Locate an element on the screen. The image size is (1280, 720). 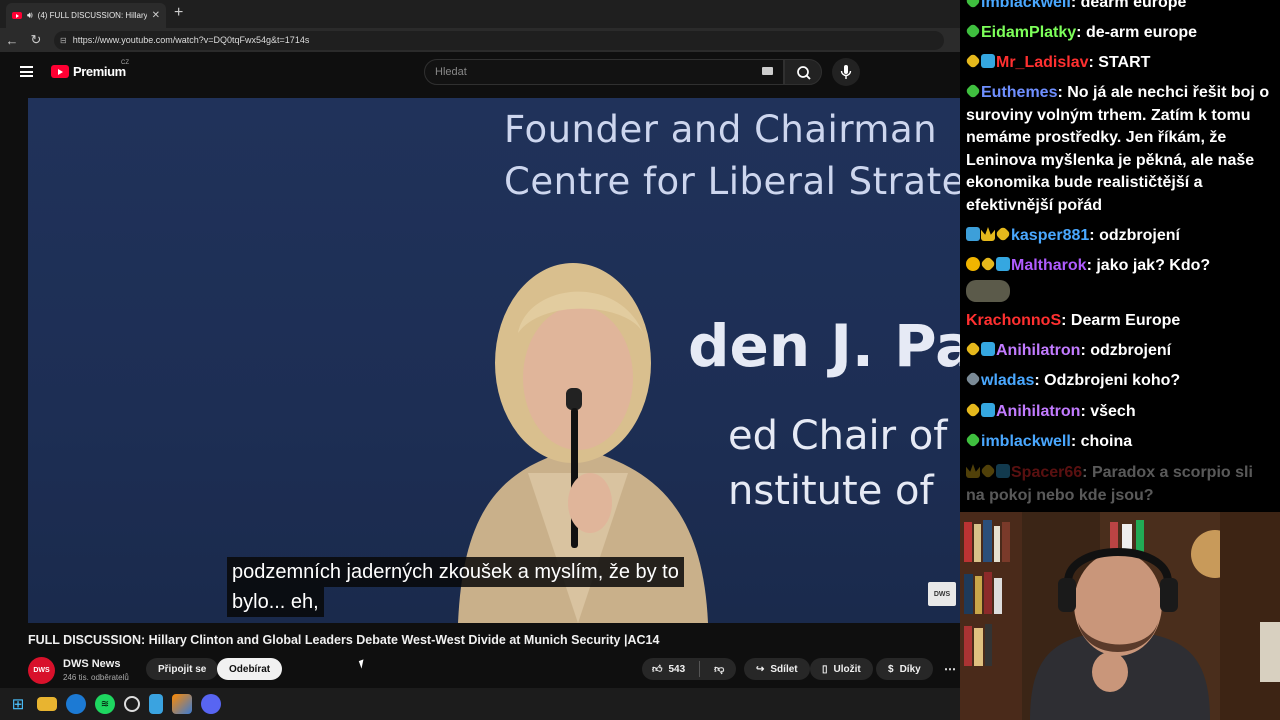
notepad-icon is located at coordinates (156, 704).